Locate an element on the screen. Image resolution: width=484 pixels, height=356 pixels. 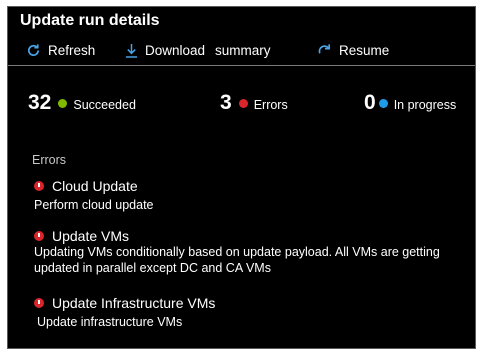
error-description: Update infrastructure VMs is located at coordinates (110, 322).